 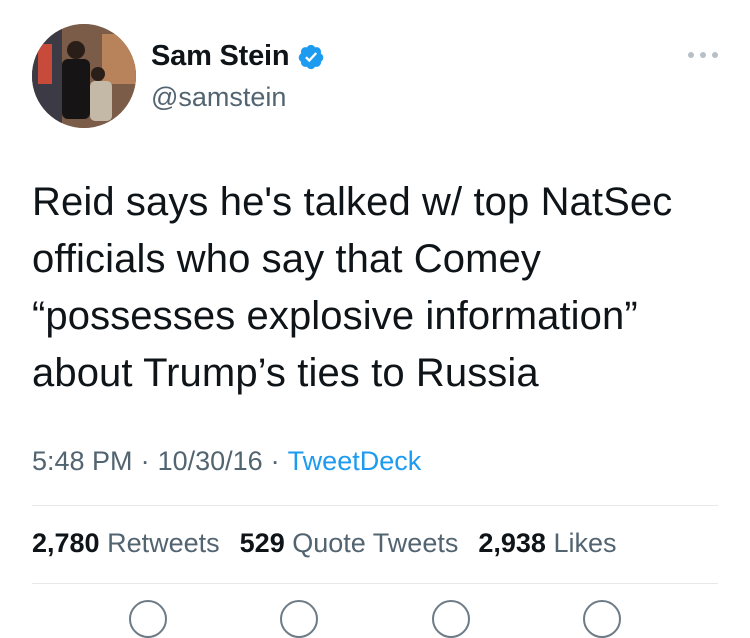 What do you see at coordinates (82, 461) in the screenshot?
I see `tweet-time: 5:48 PM` at bounding box center [82, 461].